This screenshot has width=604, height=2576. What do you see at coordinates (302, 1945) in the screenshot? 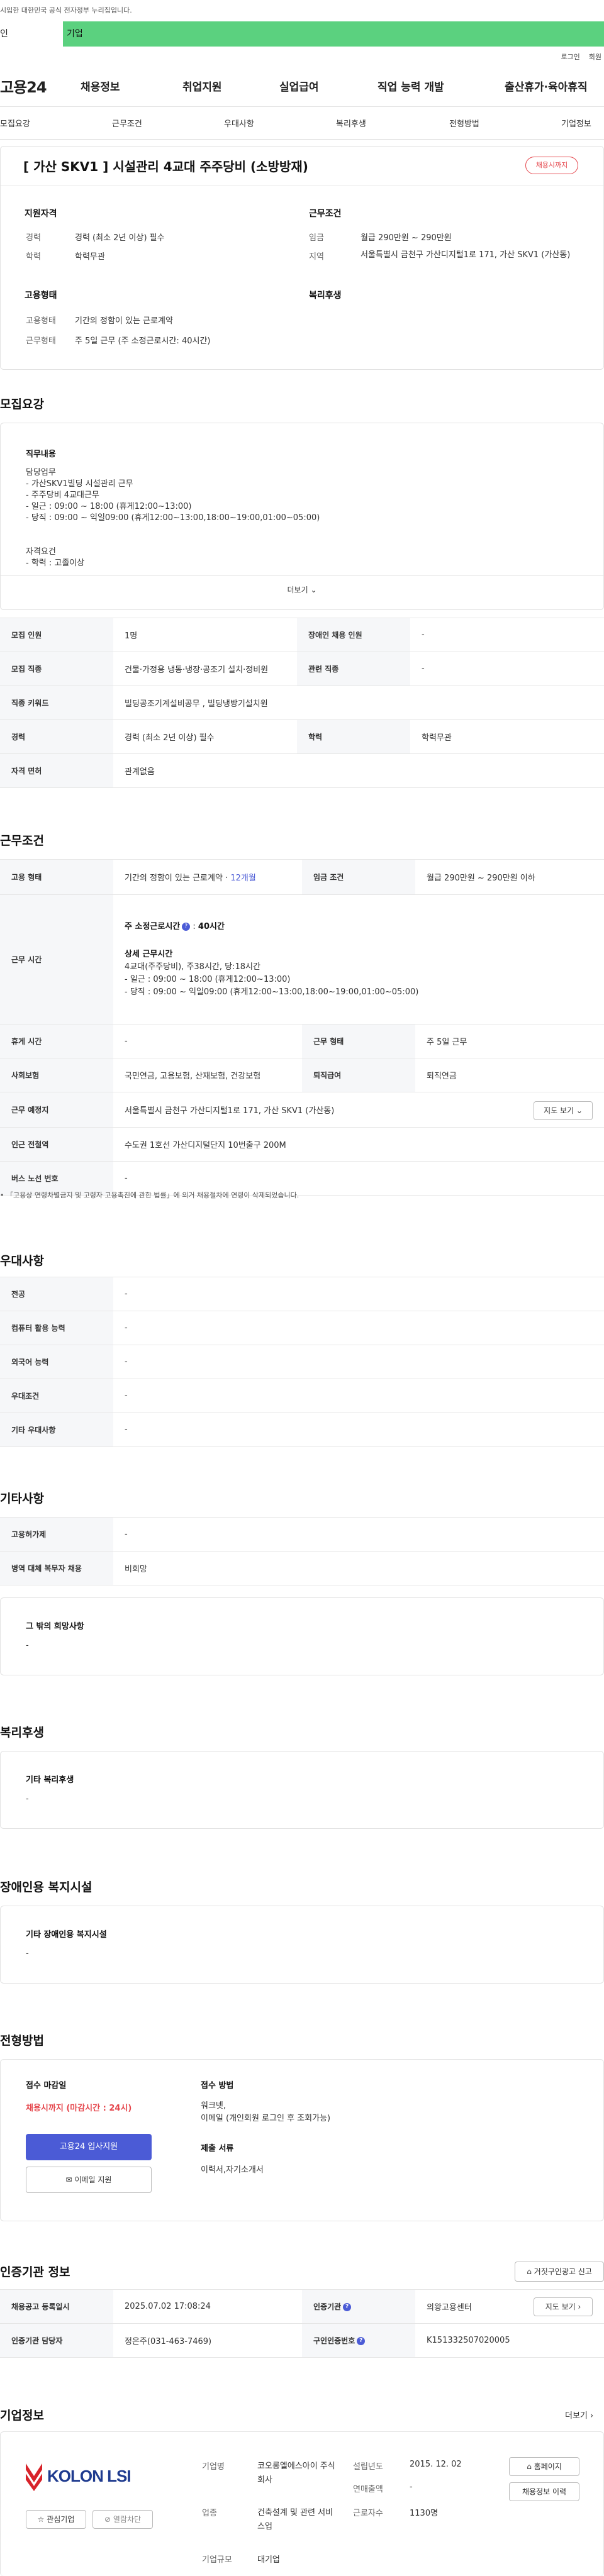
I see `disabled-card: 기타 장애인용 복지시설 -` at bounding box center [302, 1945].